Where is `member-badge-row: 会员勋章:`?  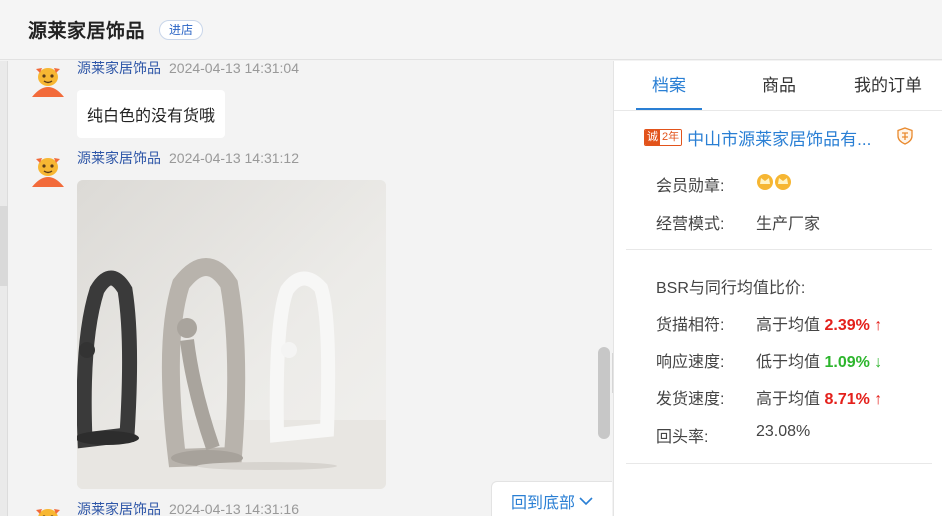 member-badge-row: 会员勋章: is located at coordinates (723, 184).